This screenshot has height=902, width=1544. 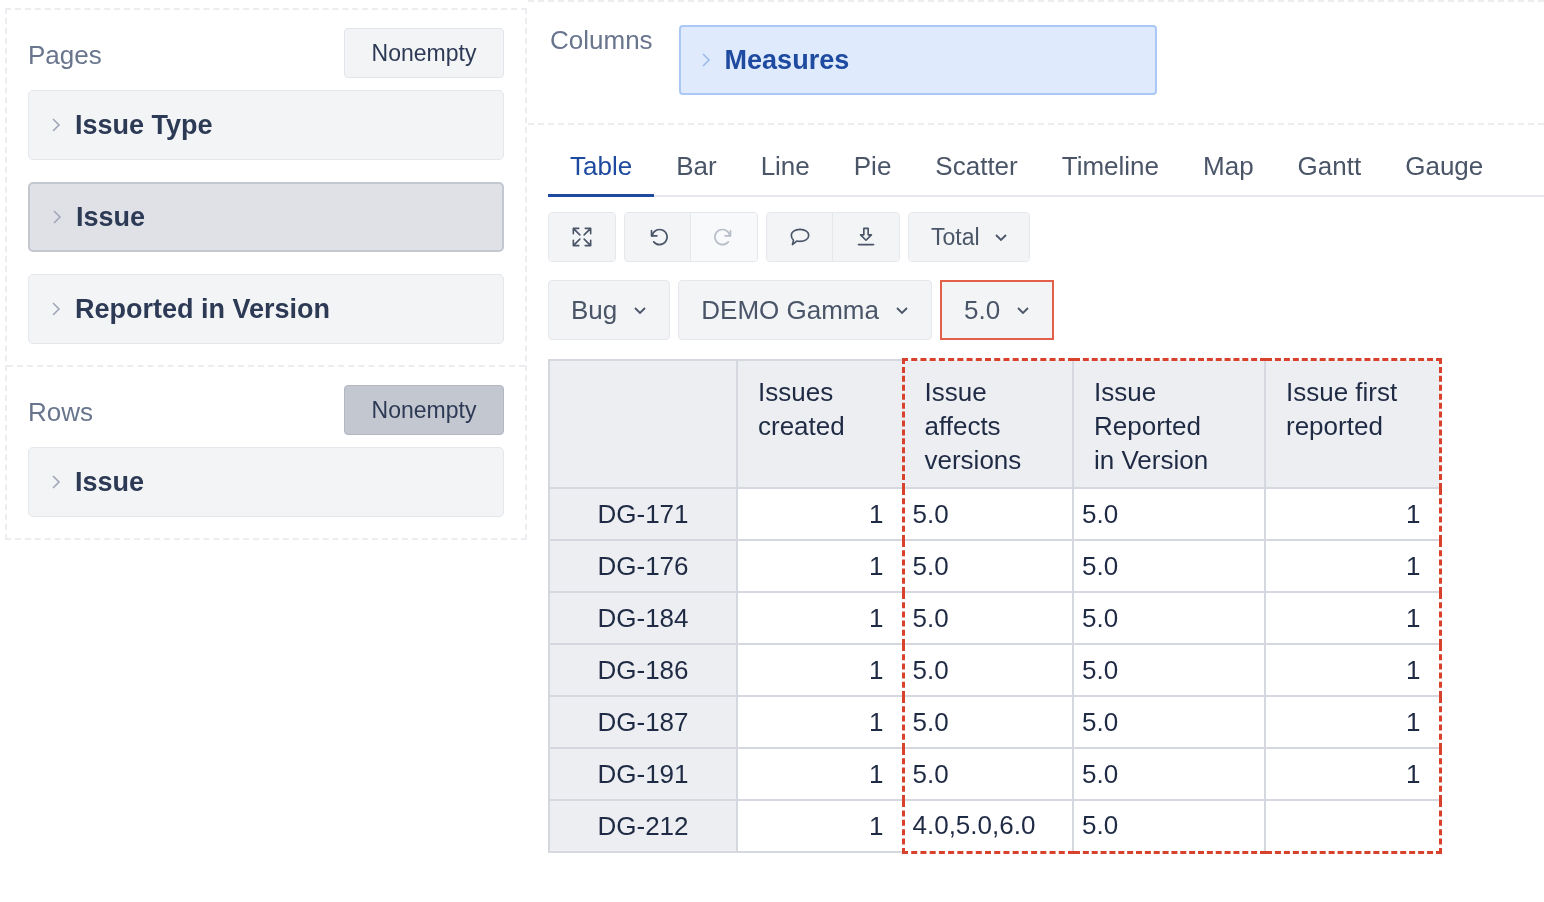 What do you see at coordinates (988, 423) in the screenshot?
I see `column-header: Issue affects versions` at bounding box center [988, 423].